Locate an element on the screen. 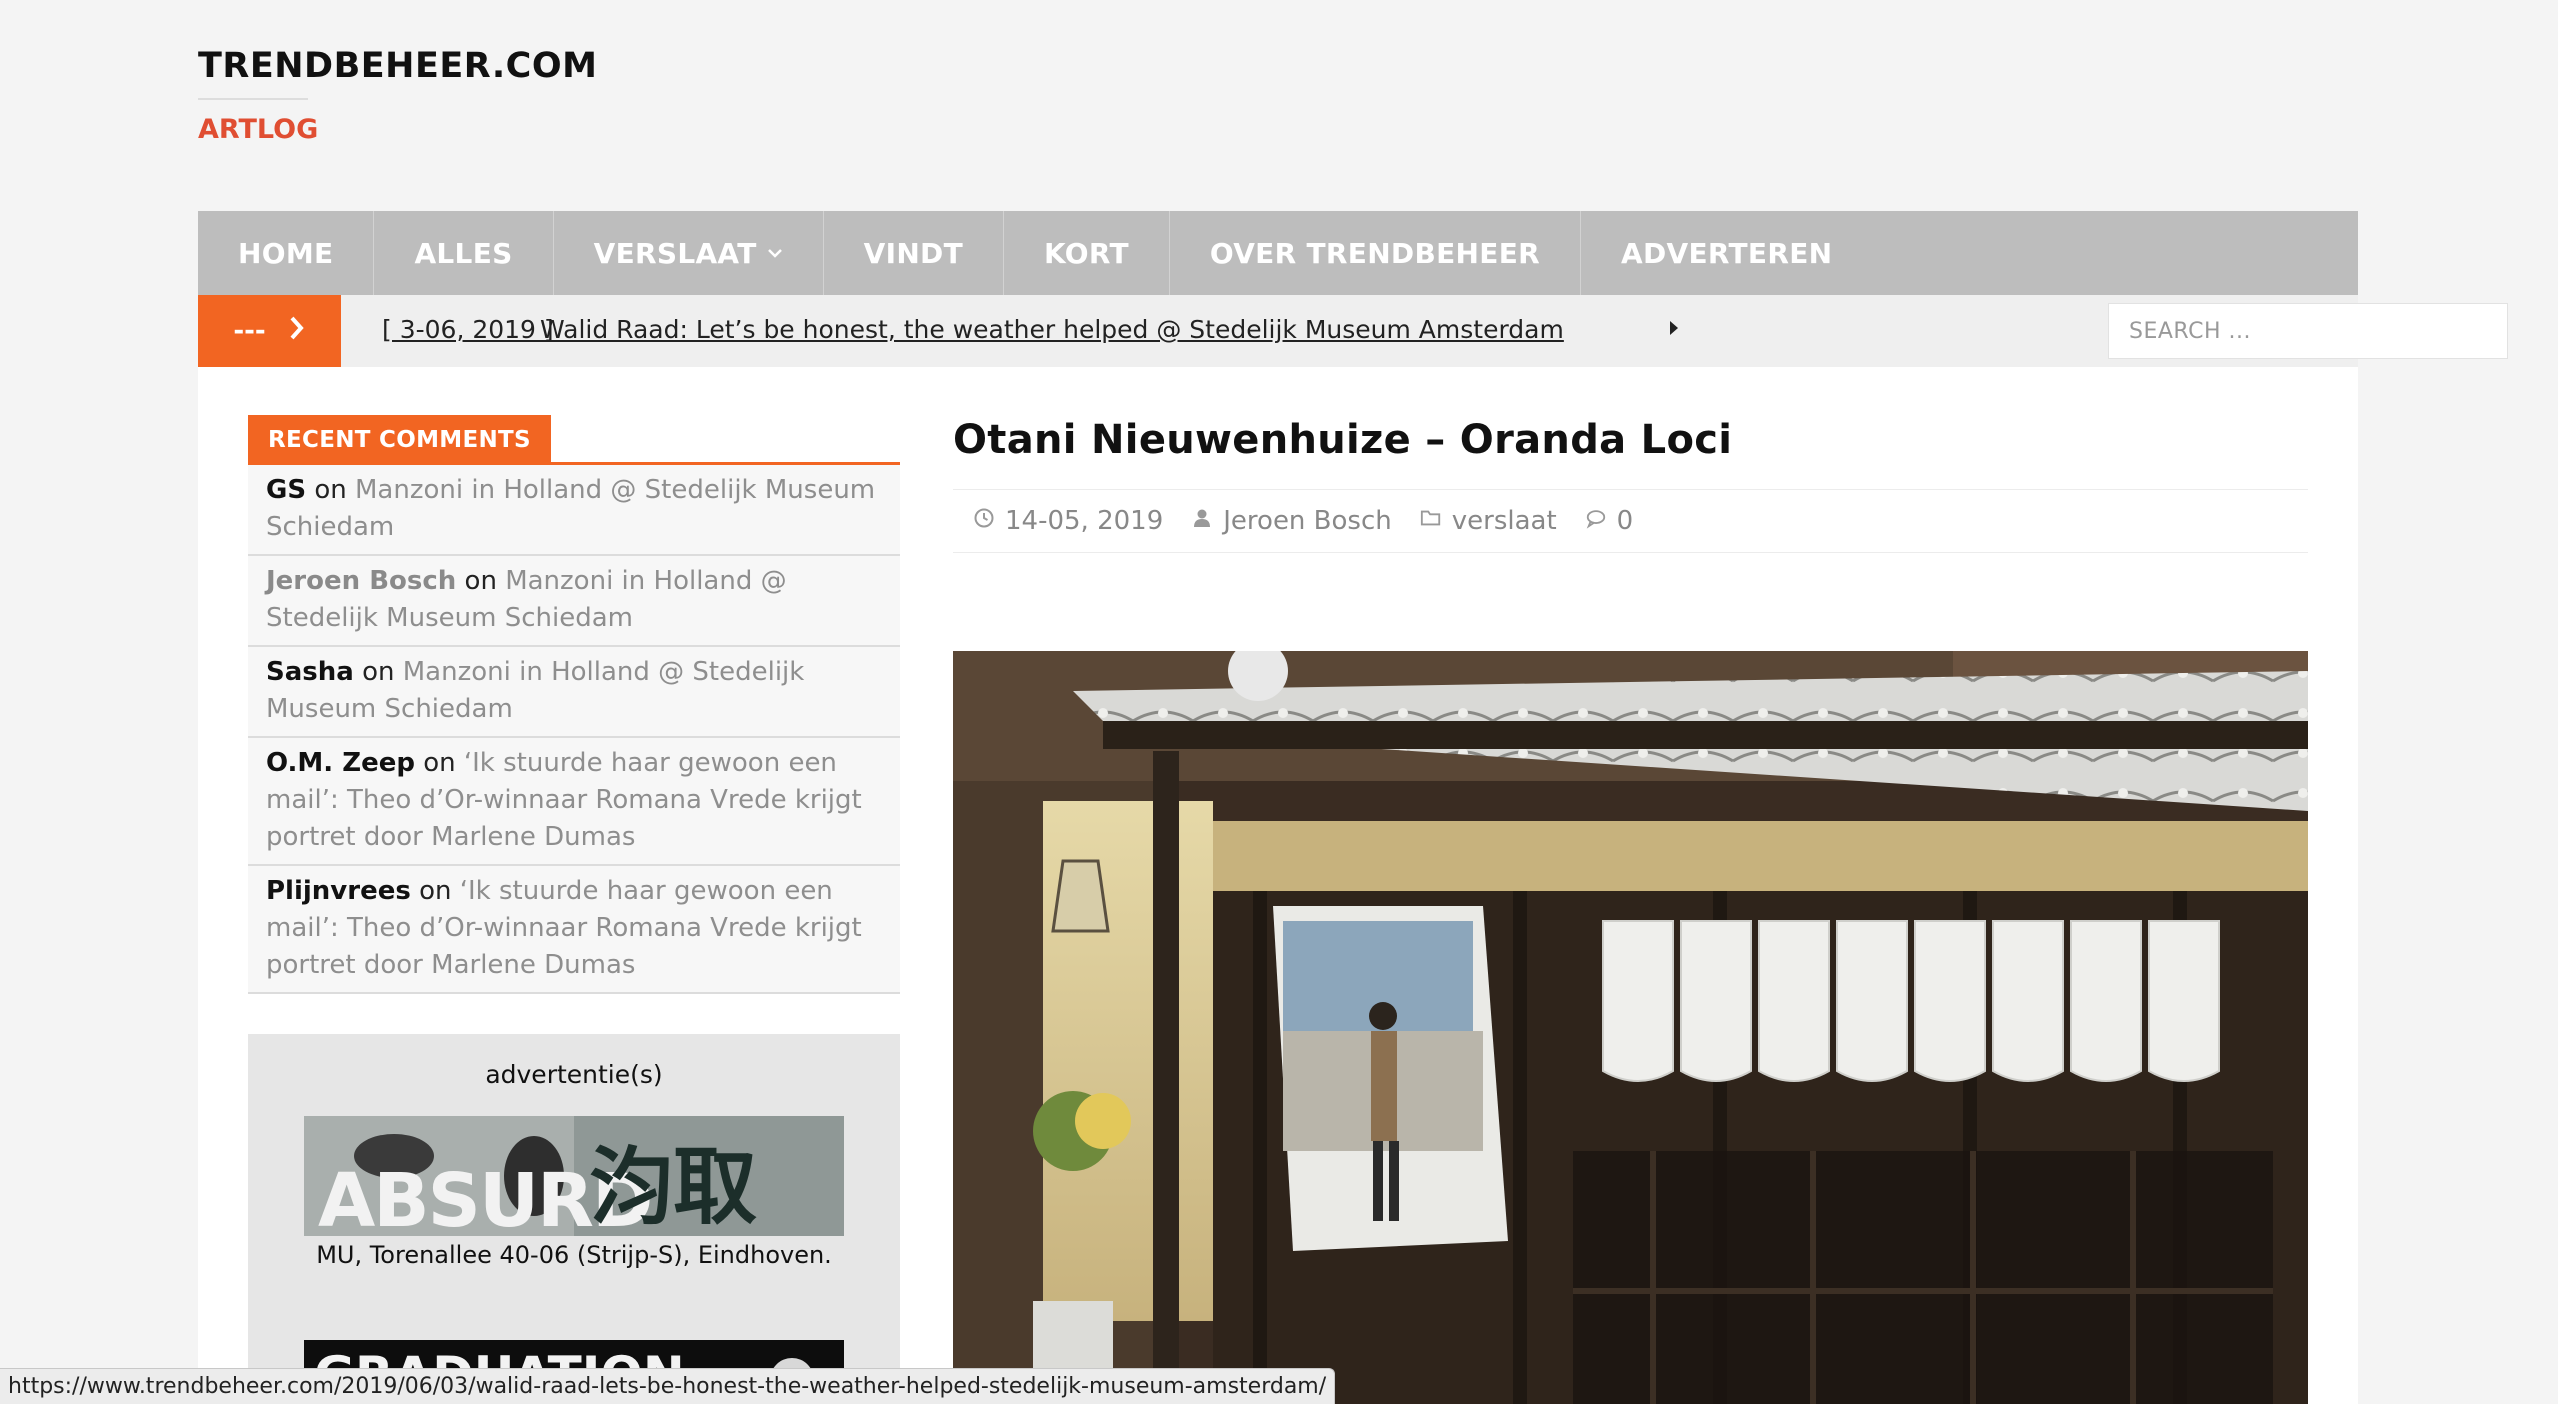  meta-author: Jeroen Bosch is located at coordinates (1291, 521).